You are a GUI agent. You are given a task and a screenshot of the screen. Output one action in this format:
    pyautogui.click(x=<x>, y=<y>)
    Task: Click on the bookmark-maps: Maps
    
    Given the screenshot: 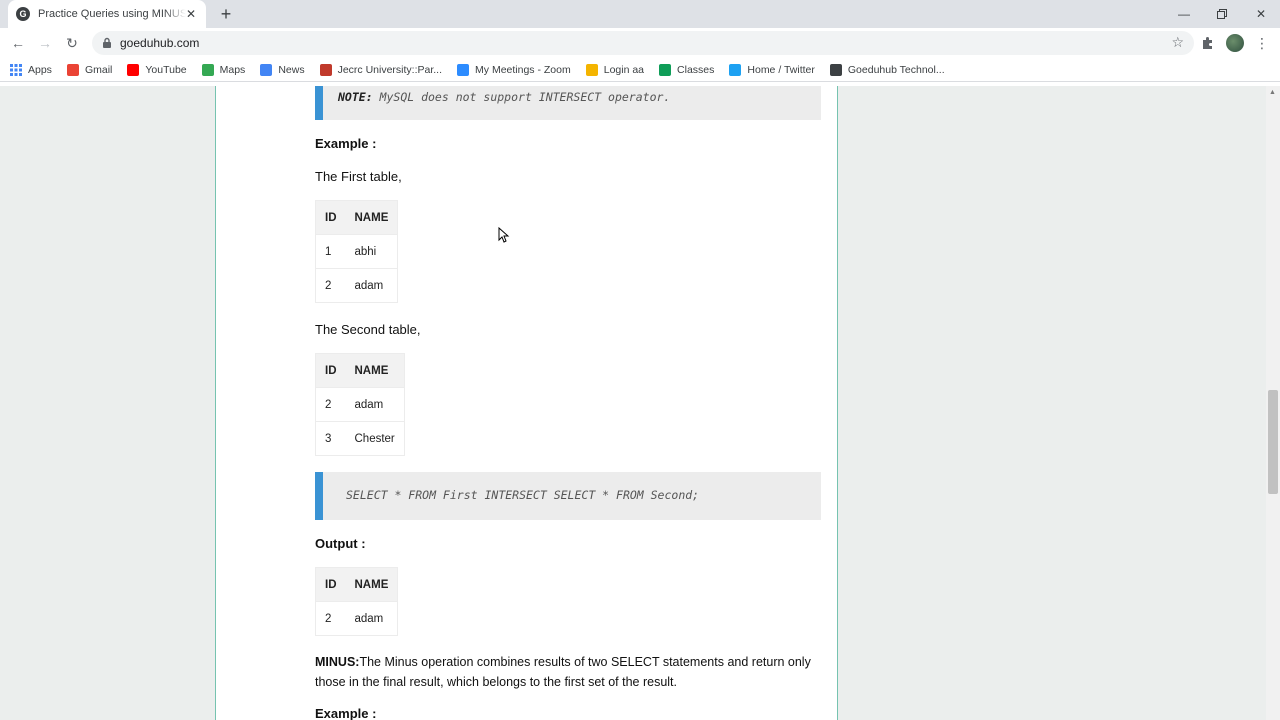 What is the action you would take?
    pyautogui.click(x=223, y=69)
    